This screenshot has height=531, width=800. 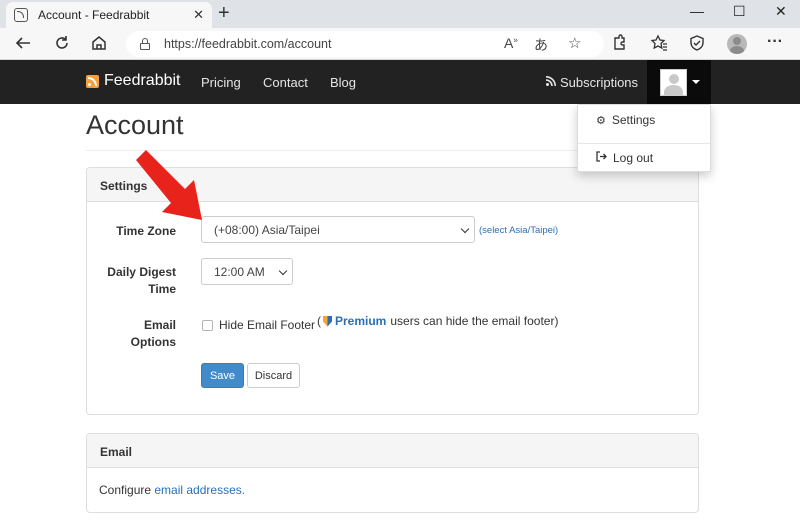 I want to click on discard-button: Discard, so click(x=273, y=375).